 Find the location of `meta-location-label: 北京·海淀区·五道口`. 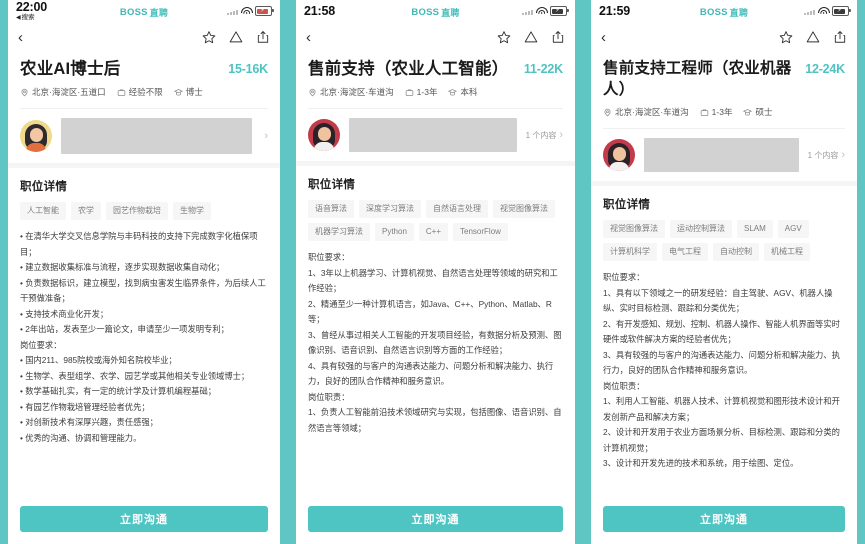

meta-location-label: 北京·海淀区·五道口 is located at coordinates (69, 92).